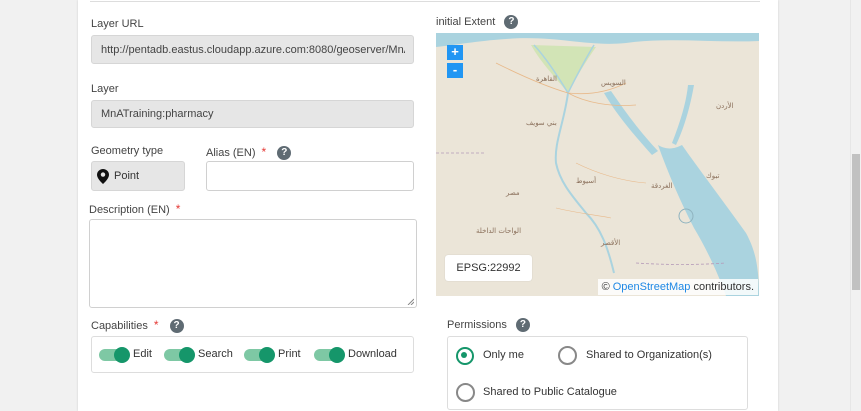 This screenshot has width=861, height=411. I want to click on svg-text: تبوك, so click(712, 176).